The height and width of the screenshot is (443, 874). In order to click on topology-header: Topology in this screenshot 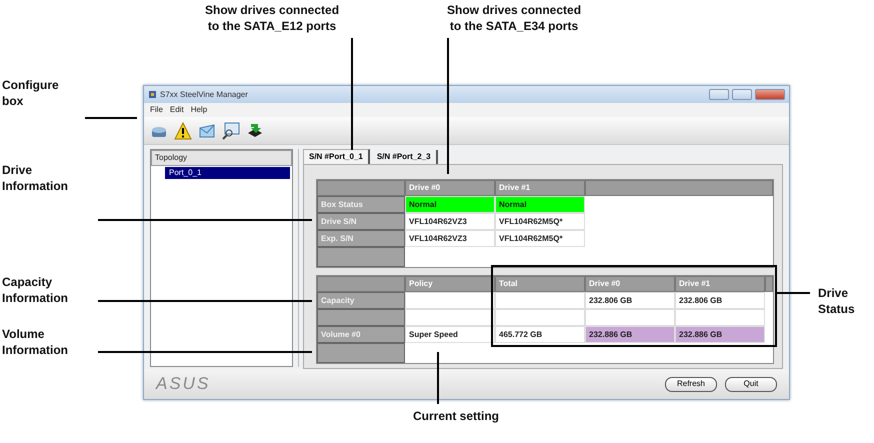, I will do `click(221, 158)`.